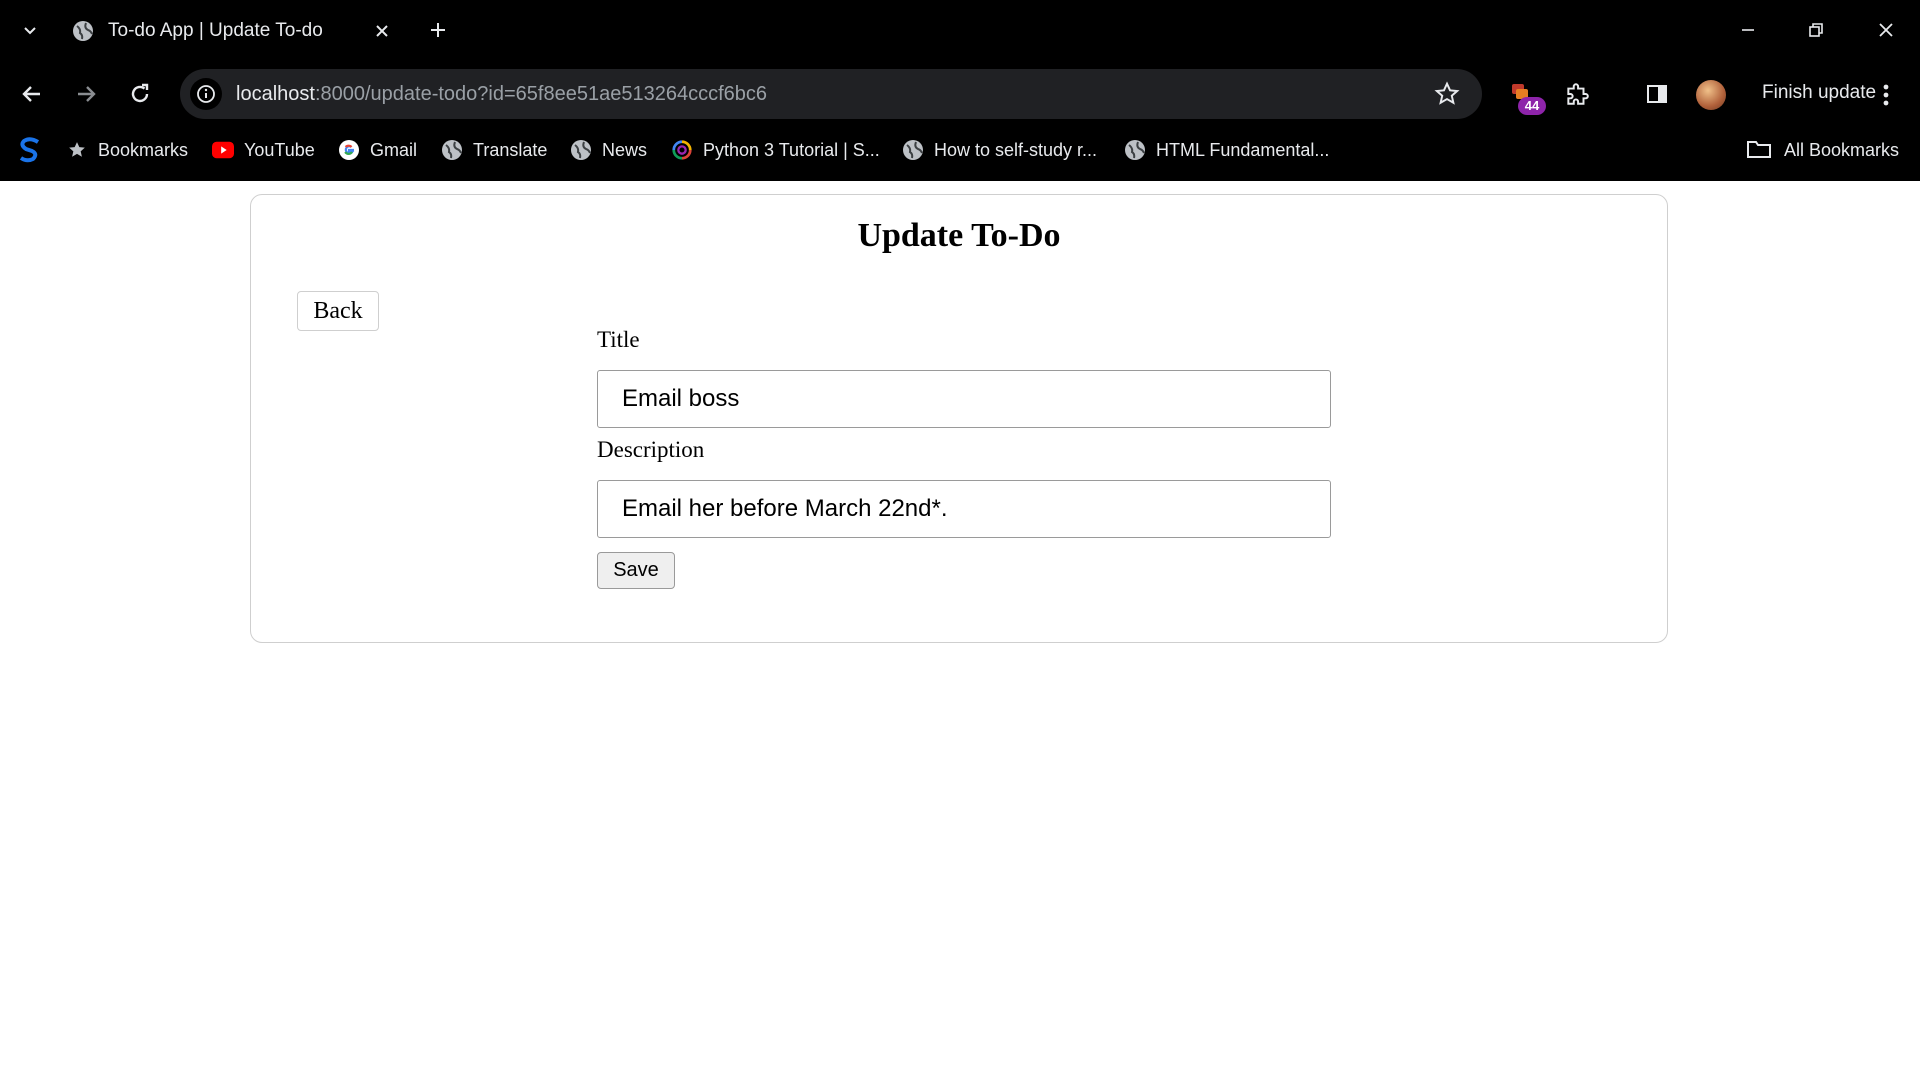  What do you see at coordinates (964, 509) in the screenshot?
I see `description-input` at bounding box center [964, 509].